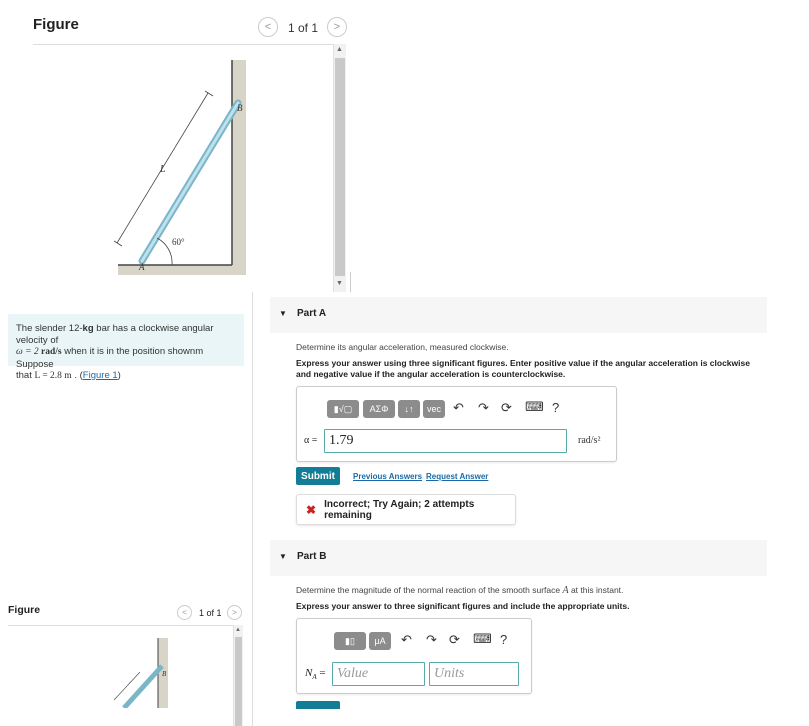  Describe the element at coordinates (164, 251) in the screenshot. I see `angle-arc` at that location.